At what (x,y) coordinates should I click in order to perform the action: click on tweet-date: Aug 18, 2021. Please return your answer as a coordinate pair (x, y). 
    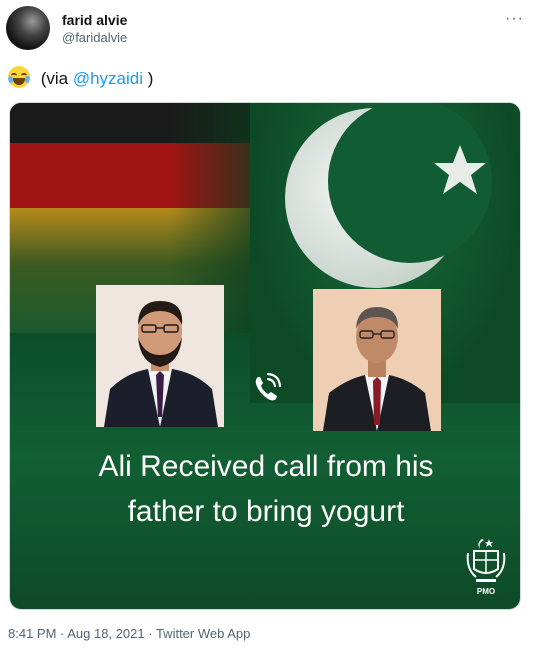
    Looking at the image, I should click on (105, 633).